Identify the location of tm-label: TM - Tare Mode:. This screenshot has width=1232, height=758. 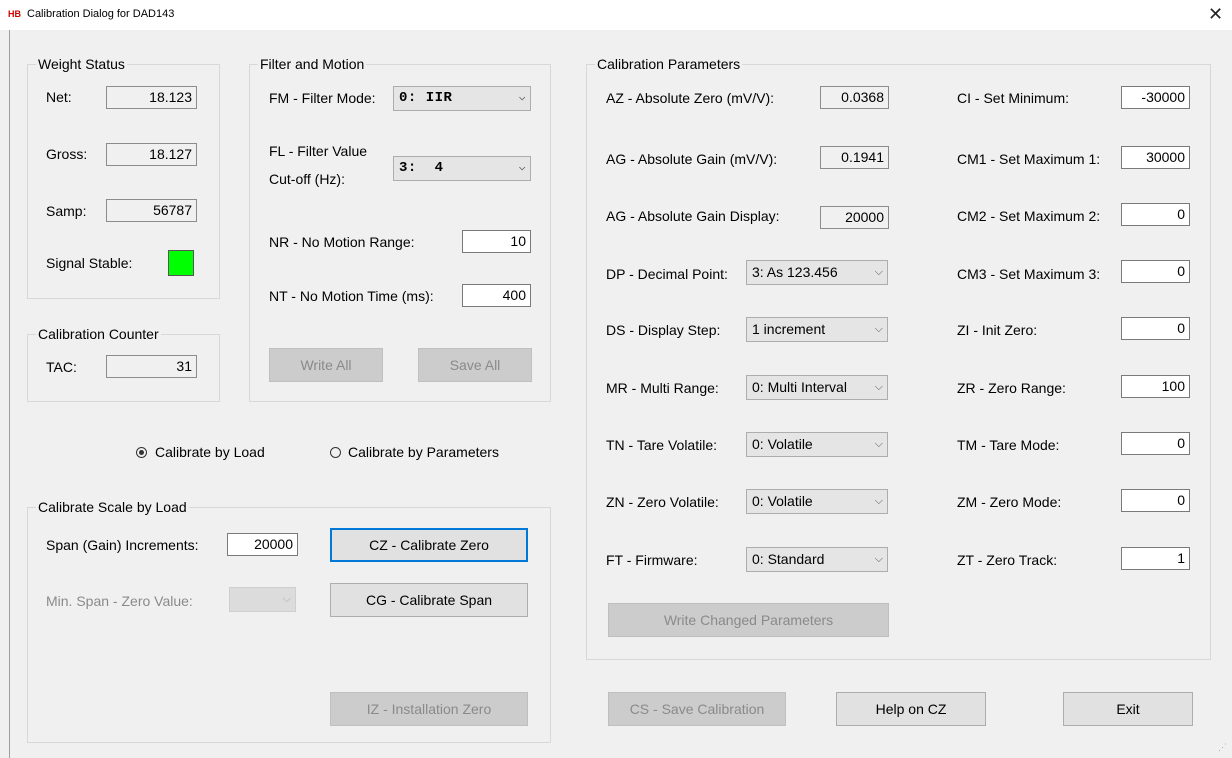
(1008, 445).